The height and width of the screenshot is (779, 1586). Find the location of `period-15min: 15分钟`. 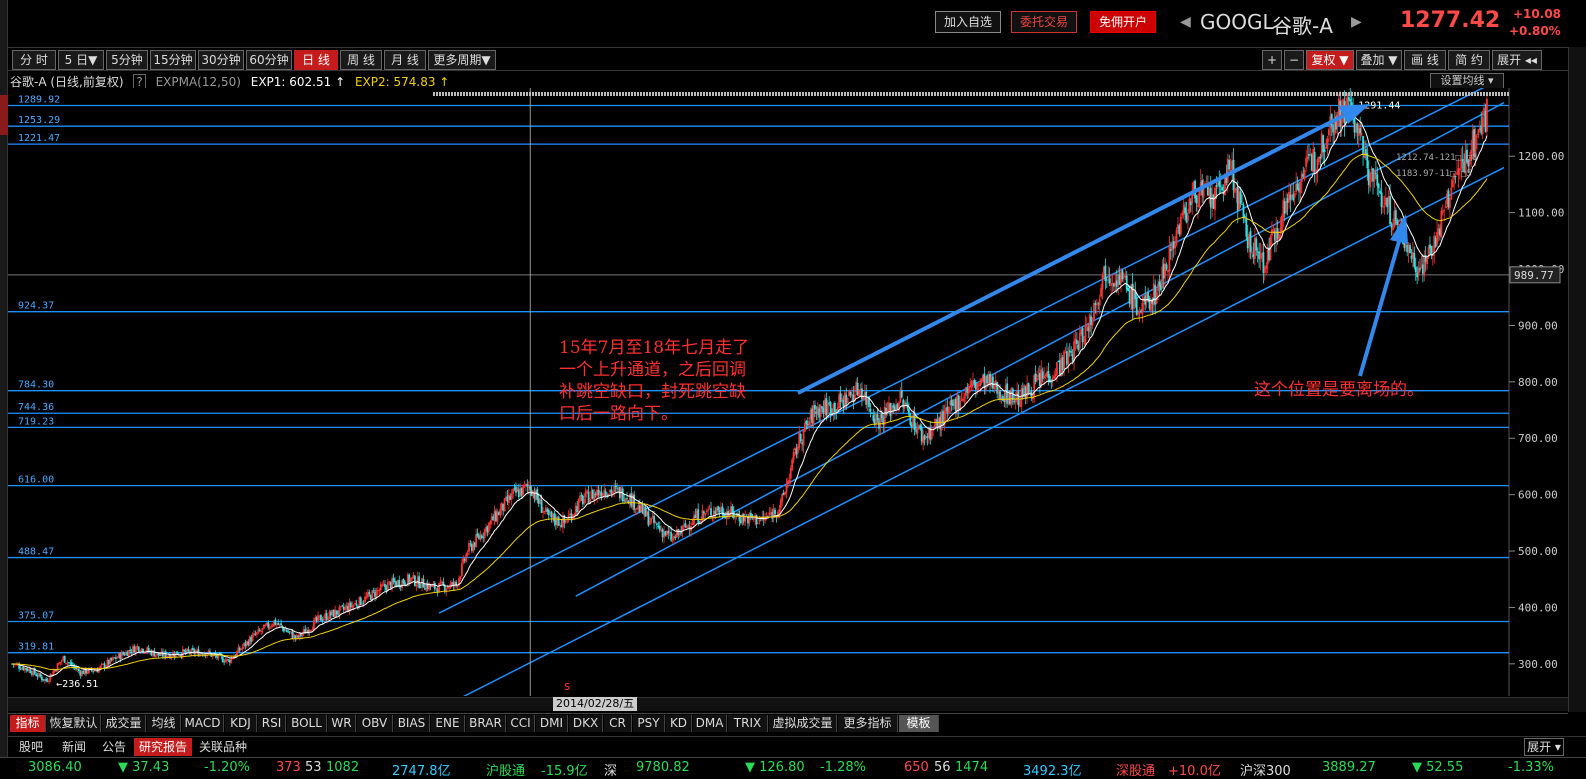

period-15min: 15分钟 is located at coordinates (173, 60).